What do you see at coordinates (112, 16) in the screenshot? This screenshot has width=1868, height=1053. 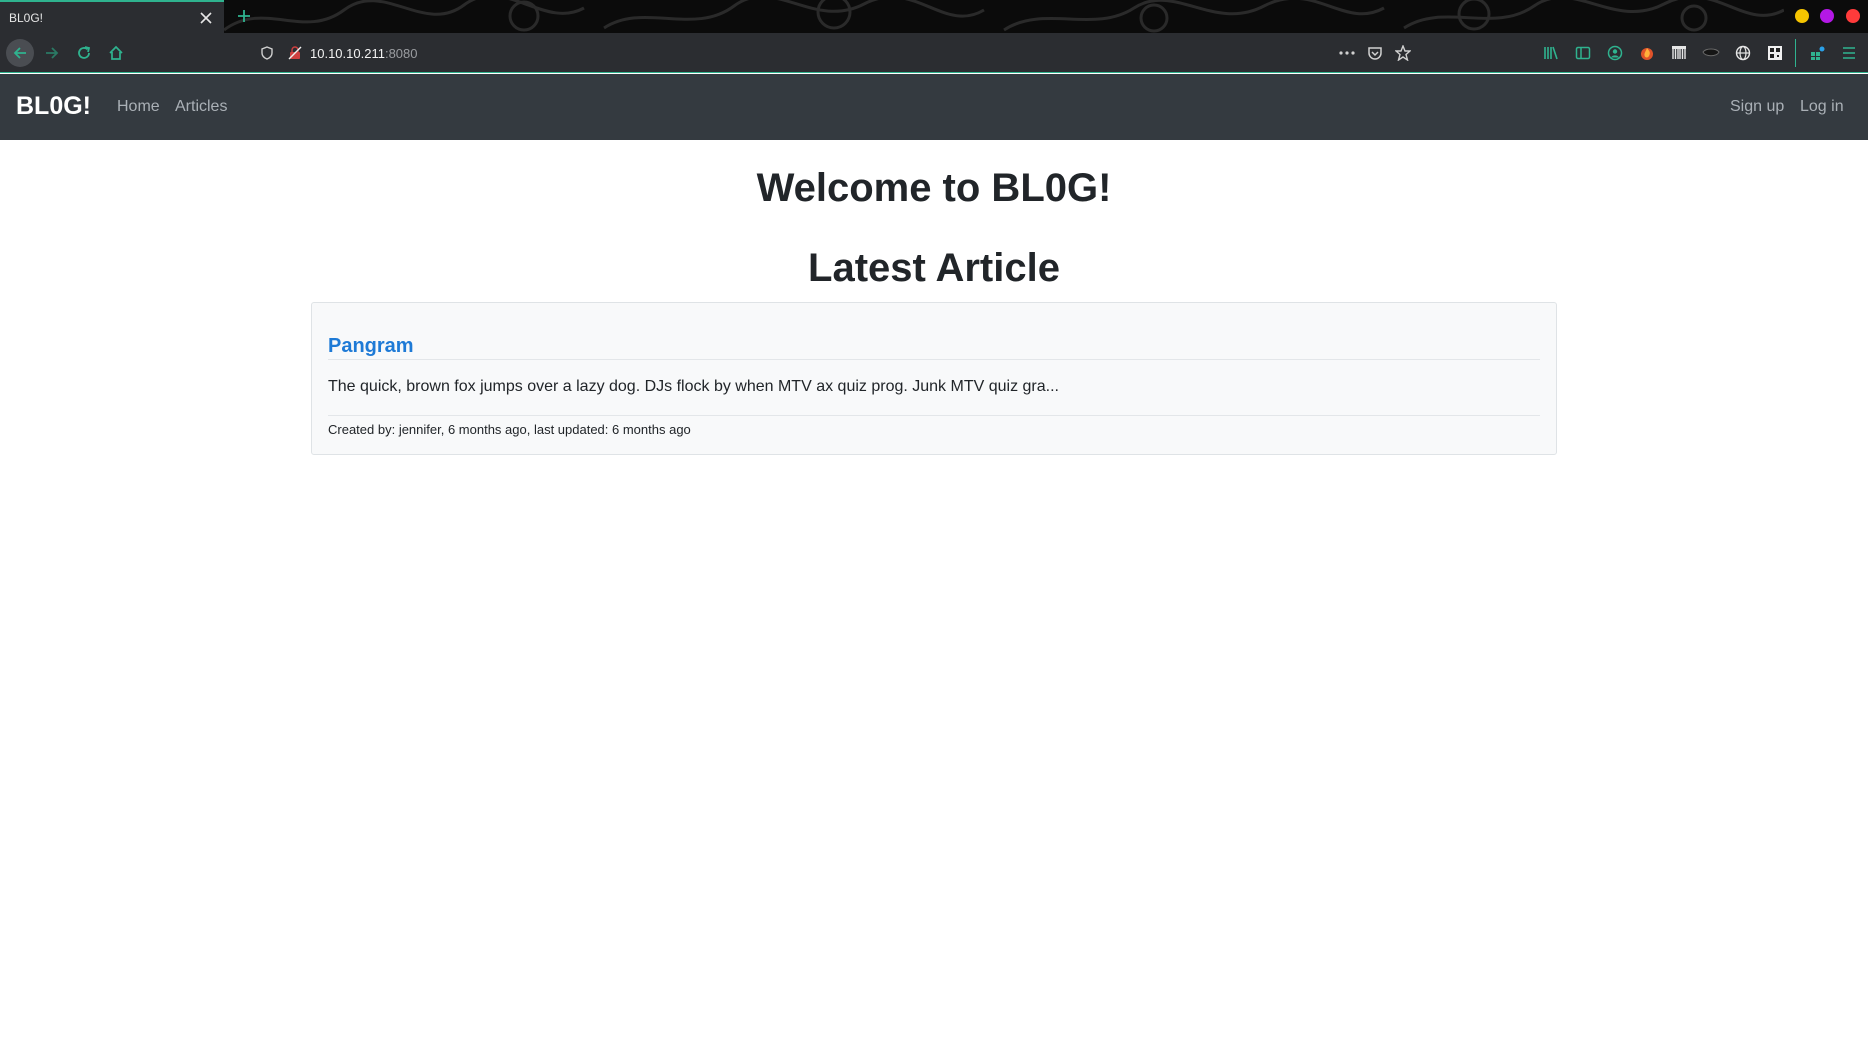 I see `browser-tab-active: BL0G!` at bounding box center [112, 16].